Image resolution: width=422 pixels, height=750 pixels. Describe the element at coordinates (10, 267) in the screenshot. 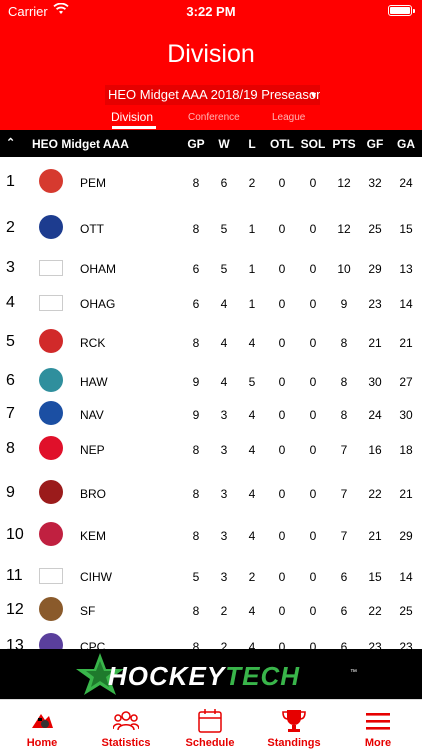

I see `row-rank: 3` at that location.